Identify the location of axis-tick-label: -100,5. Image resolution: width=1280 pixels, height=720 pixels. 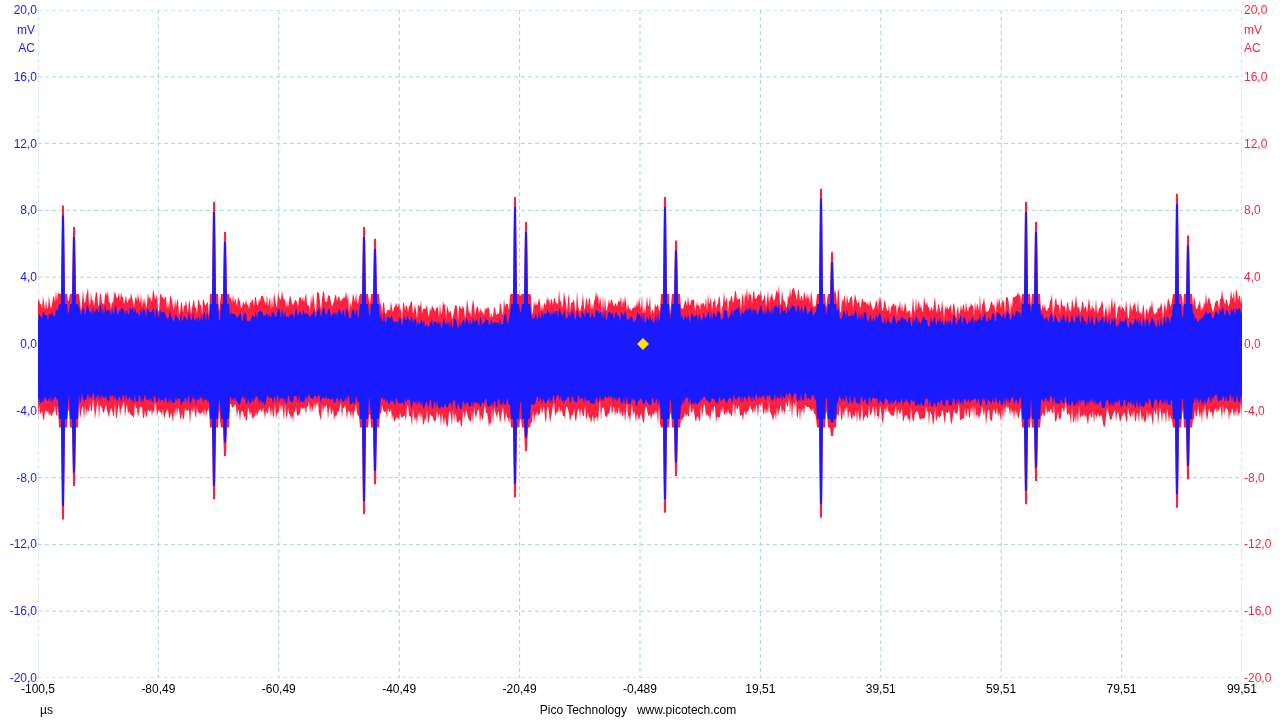
(38, 689).